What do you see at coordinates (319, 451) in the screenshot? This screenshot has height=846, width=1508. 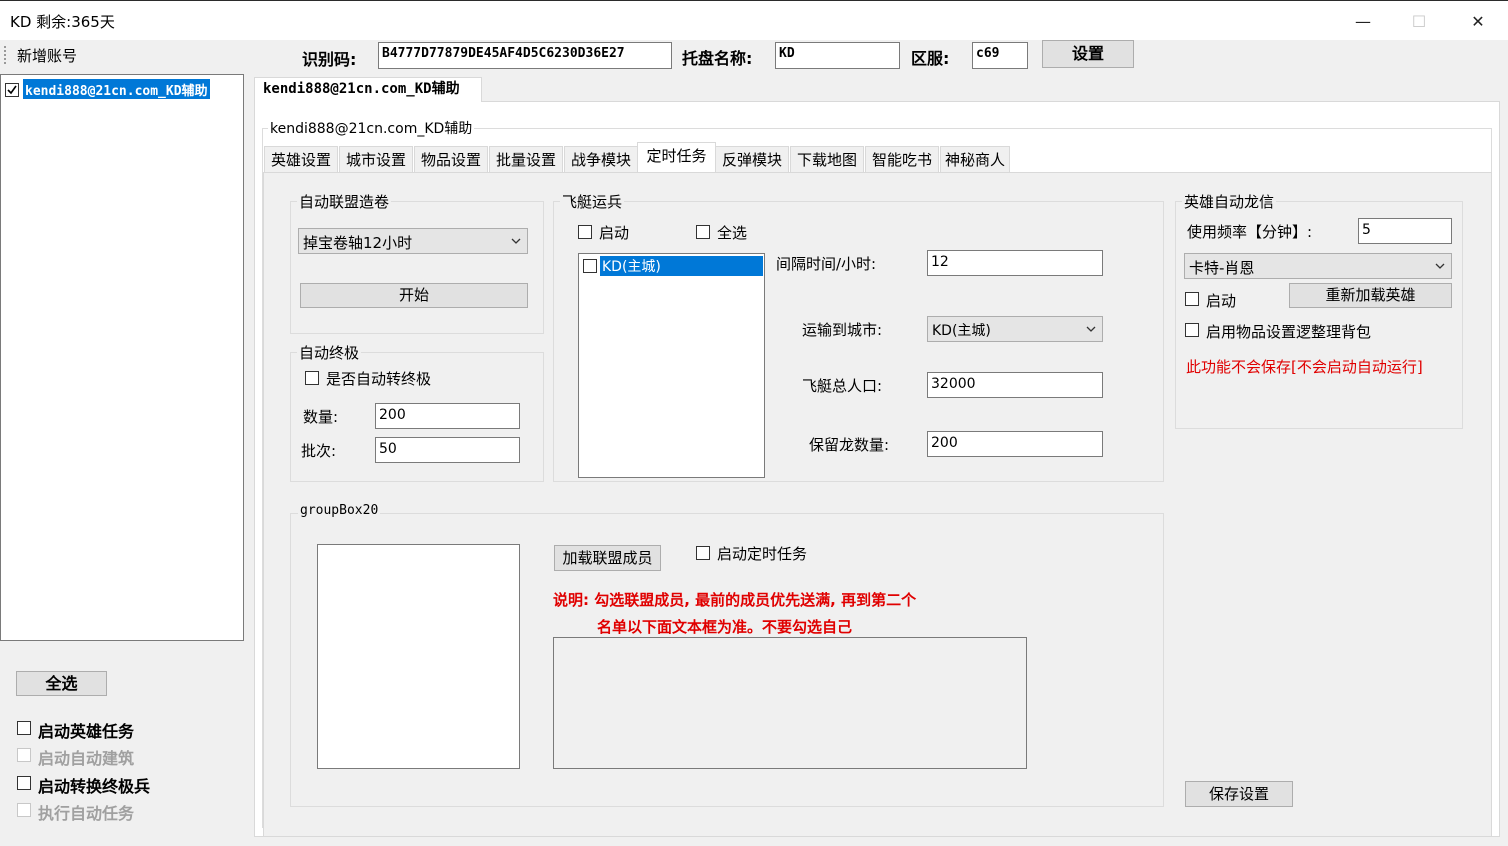 I see `batch-label: 批次:` at bounding box center [319, 451].